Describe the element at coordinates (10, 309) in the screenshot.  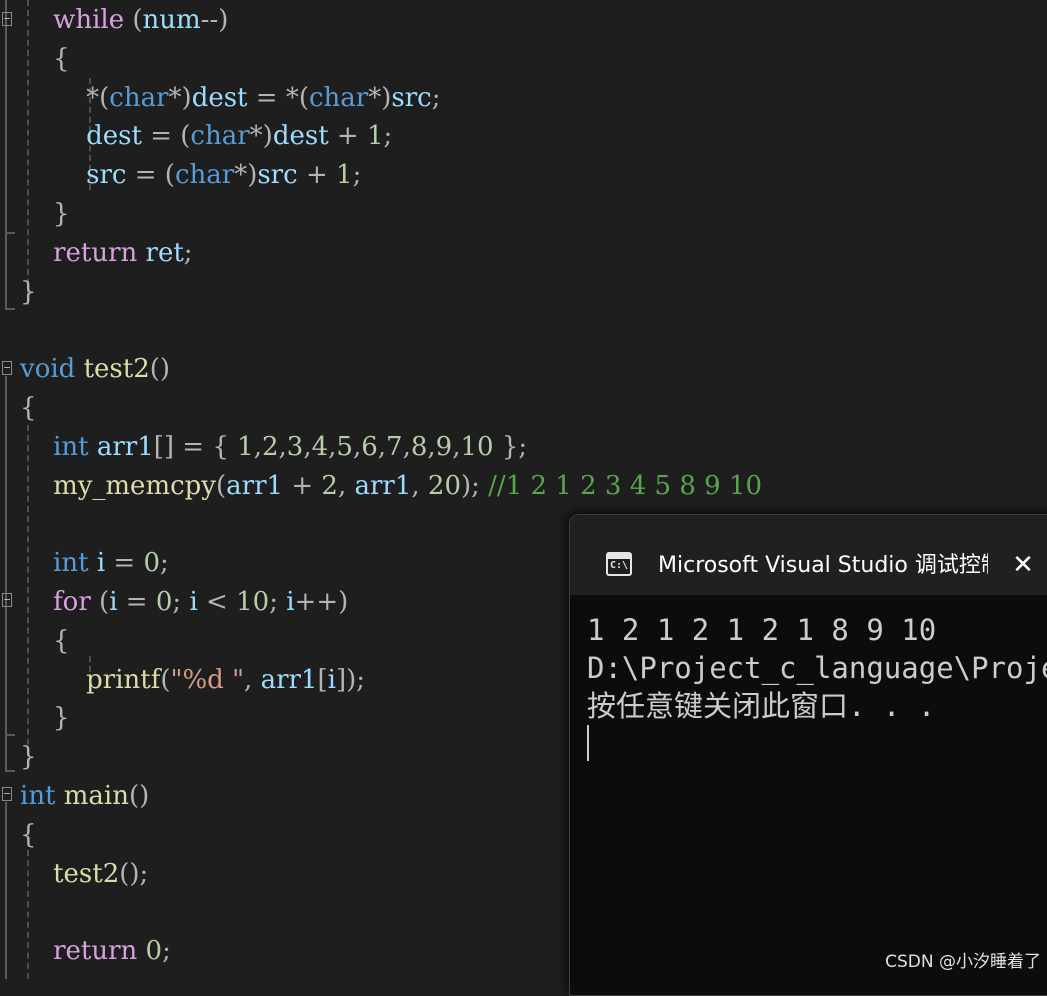
I see `outline-end-marker` at that location.